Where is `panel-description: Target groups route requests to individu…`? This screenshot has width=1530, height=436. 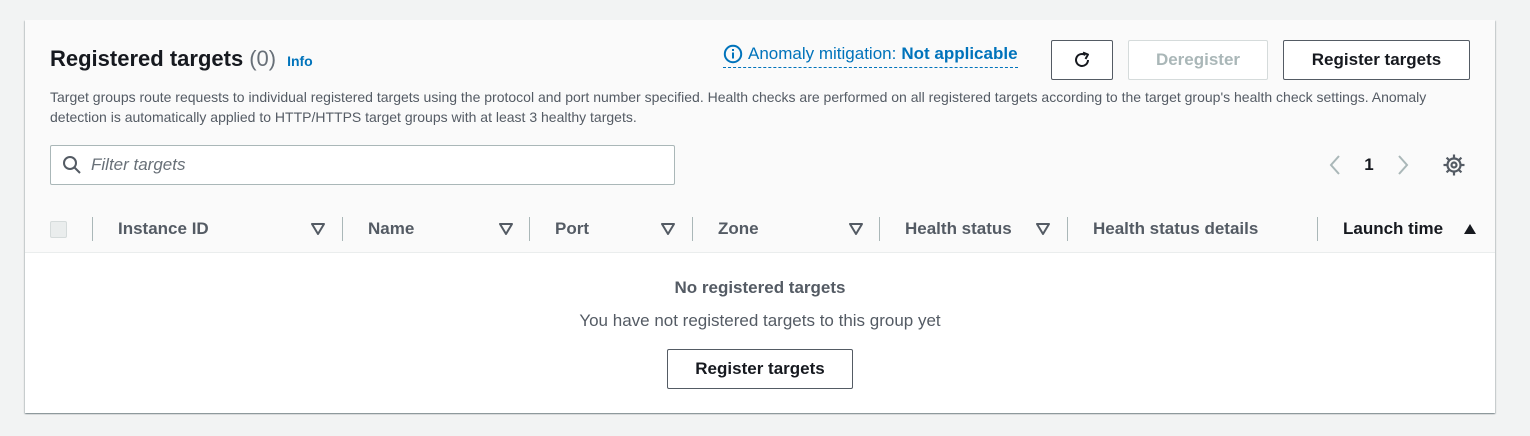
panel-description: Target groups route requests to individu… is located at coordinates (738, 107).